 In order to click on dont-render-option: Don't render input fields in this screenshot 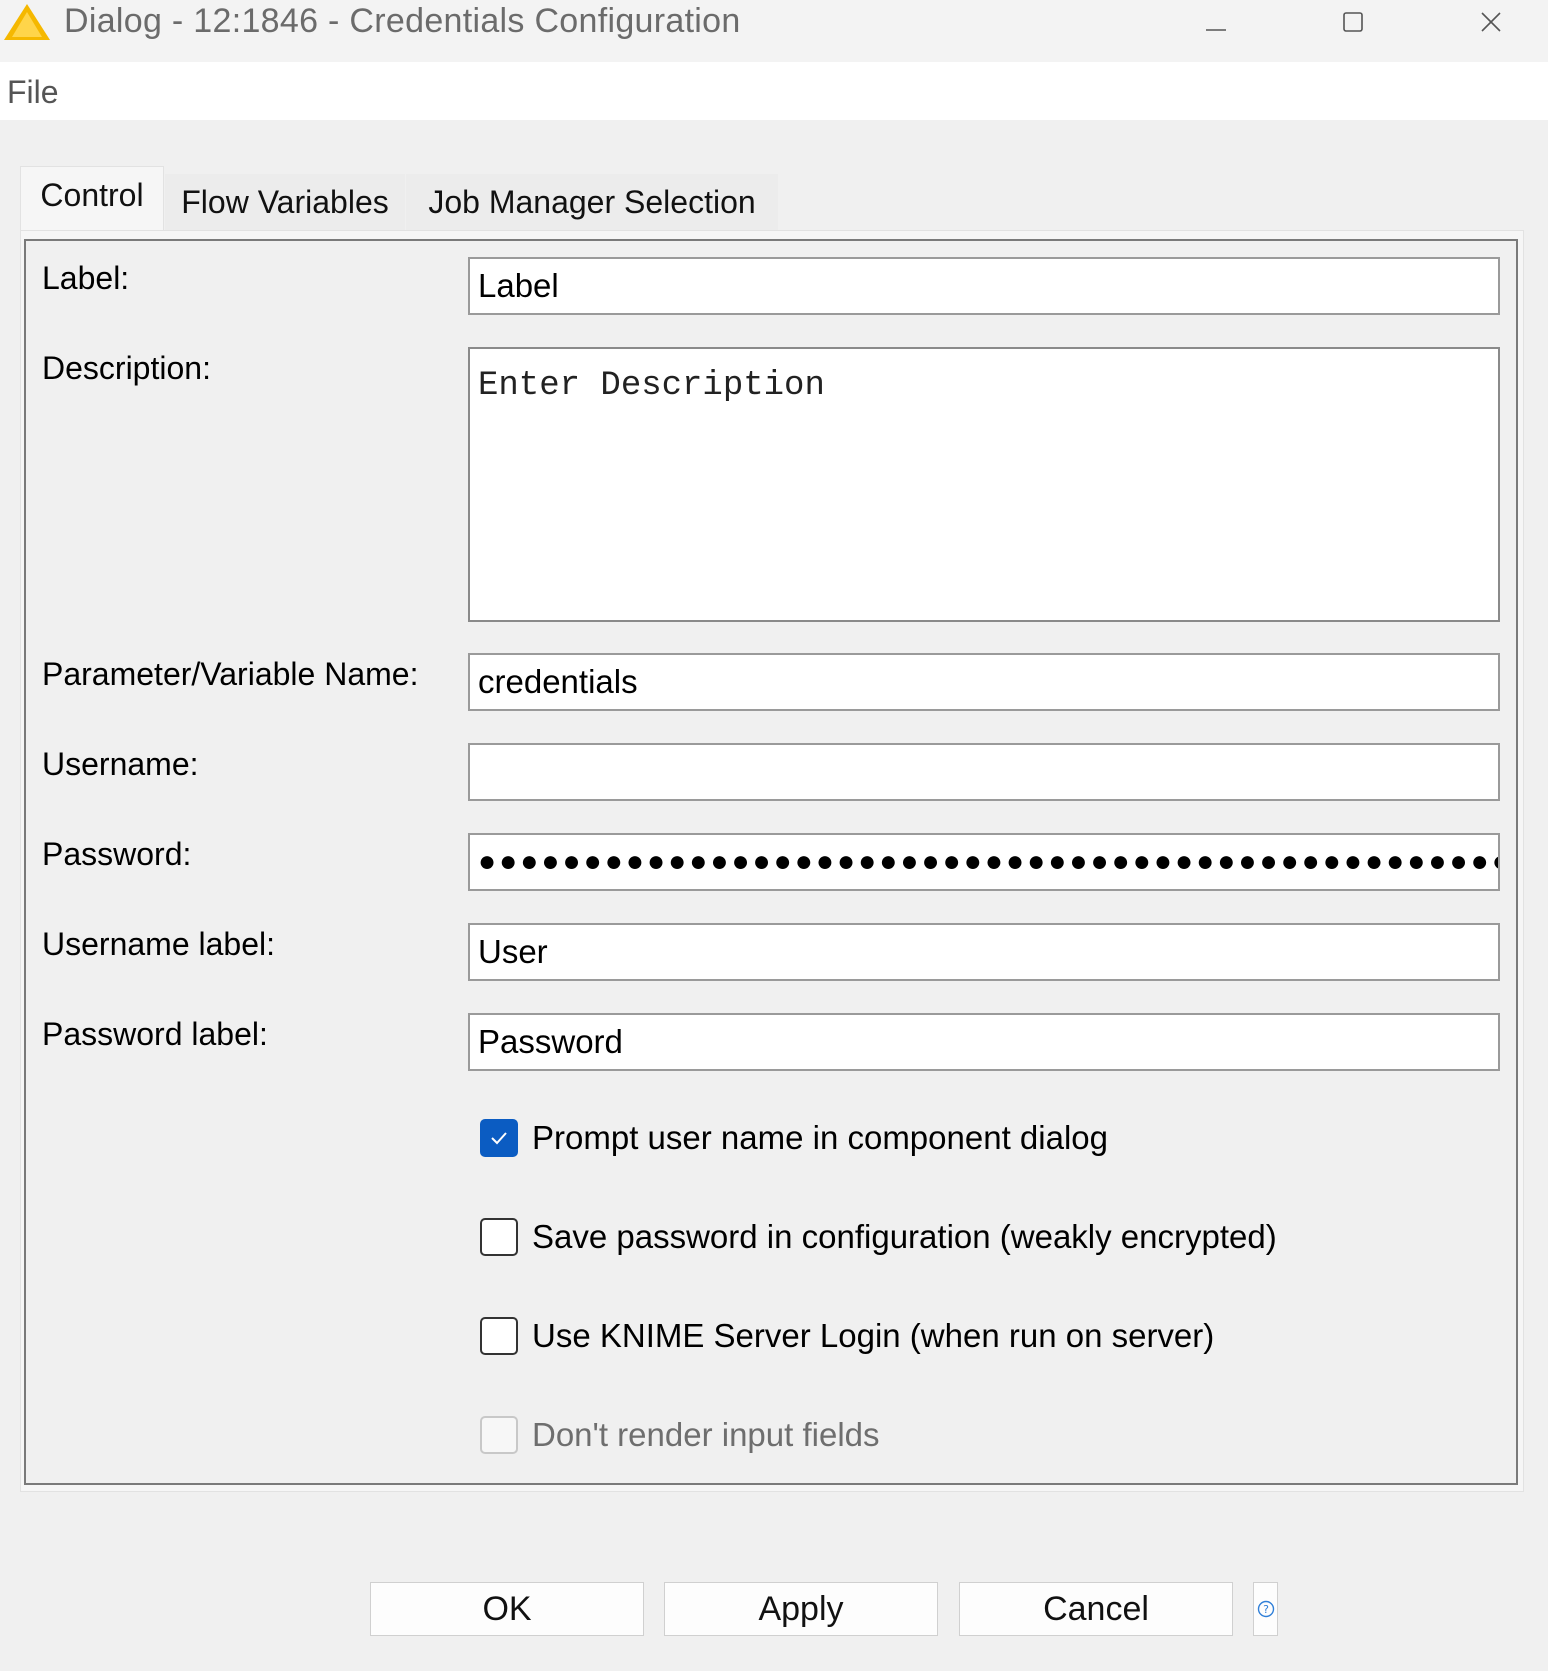, I will do `click(680, 1435)`.